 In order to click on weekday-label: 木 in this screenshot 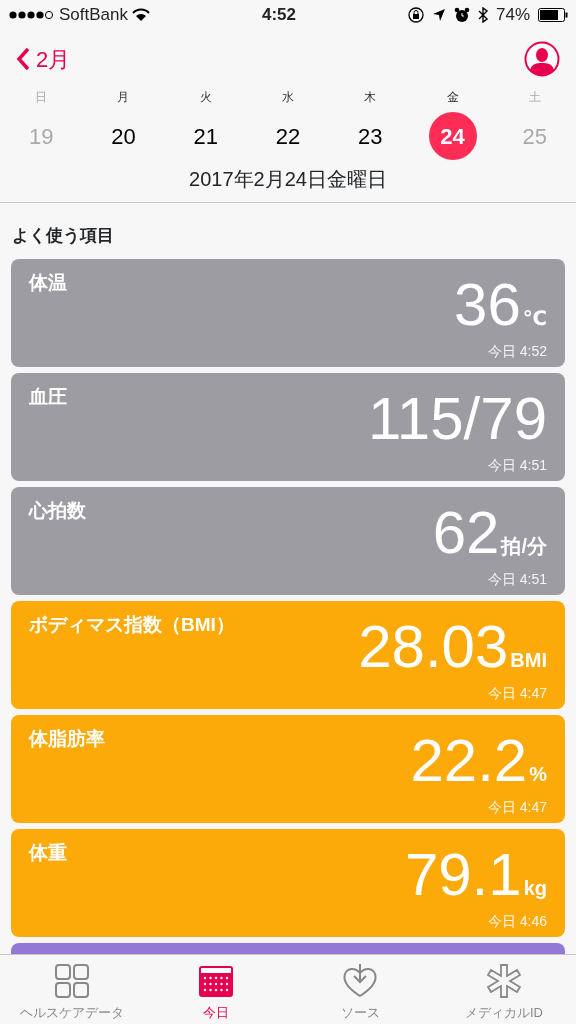, I will do `click(370, 97)`.